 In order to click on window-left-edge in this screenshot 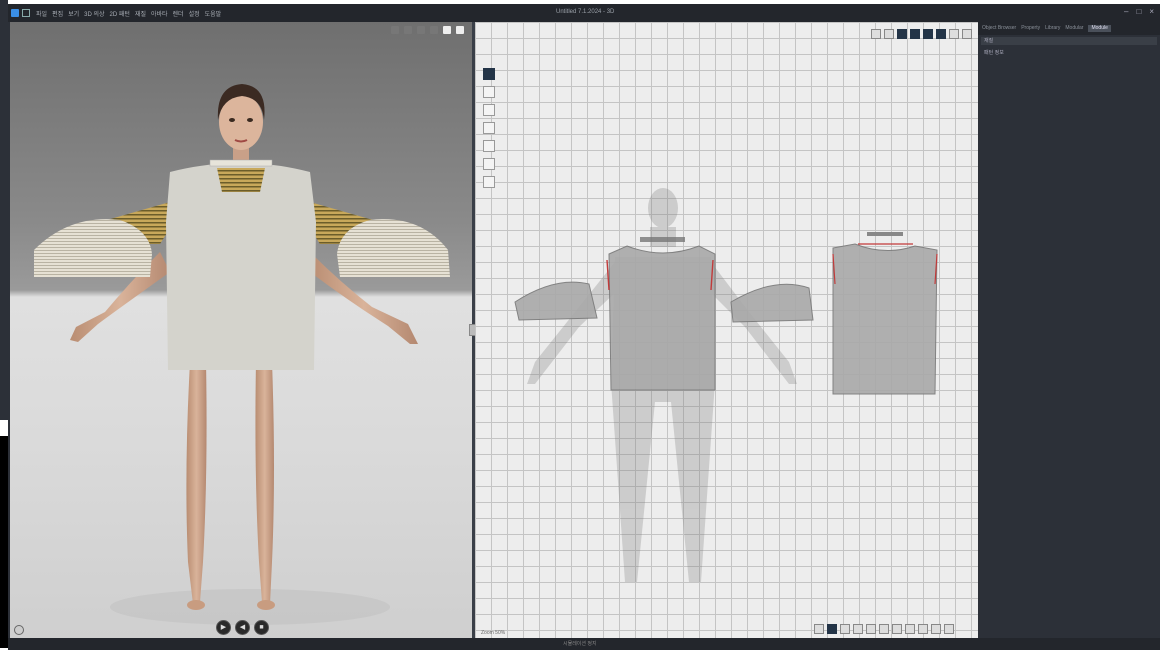, I will do `click(4, 210)`.